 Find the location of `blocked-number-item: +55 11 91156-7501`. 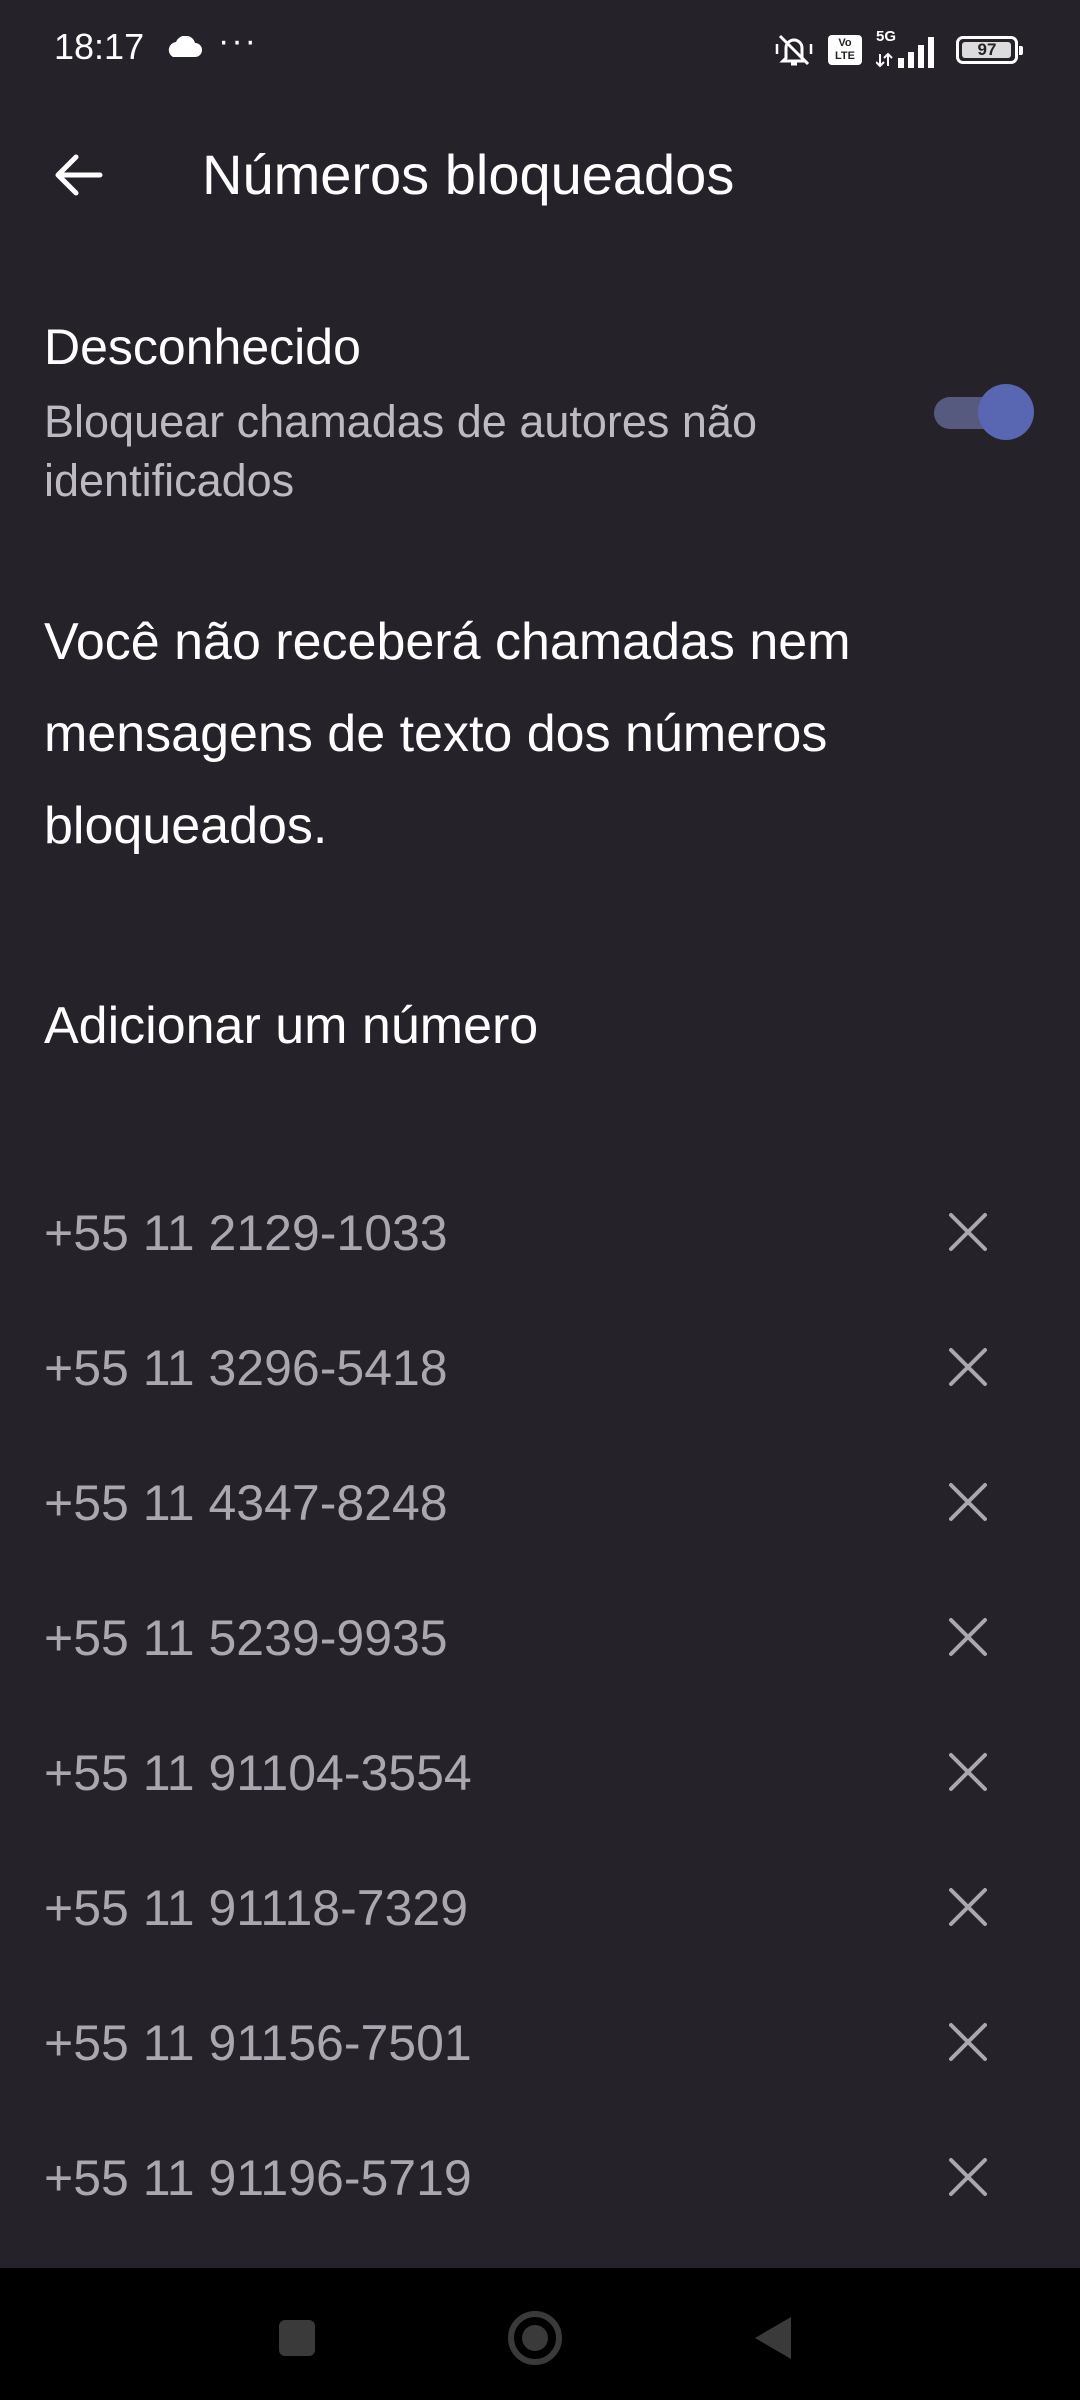

blocked-number-item: +55 11 91156-7501 is located at coordinates (540, 2043).